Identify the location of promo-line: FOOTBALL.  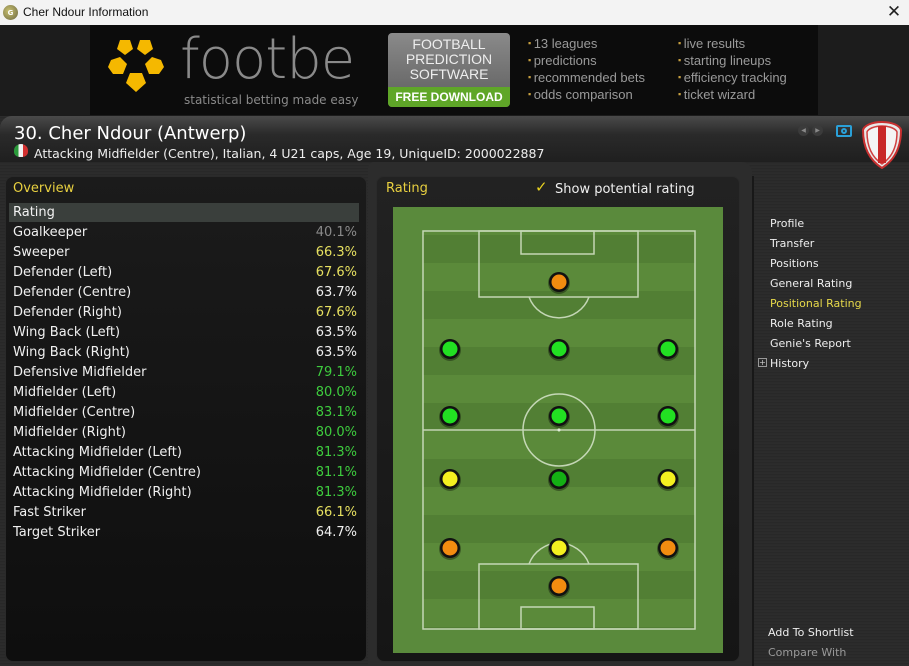
(449, 44).